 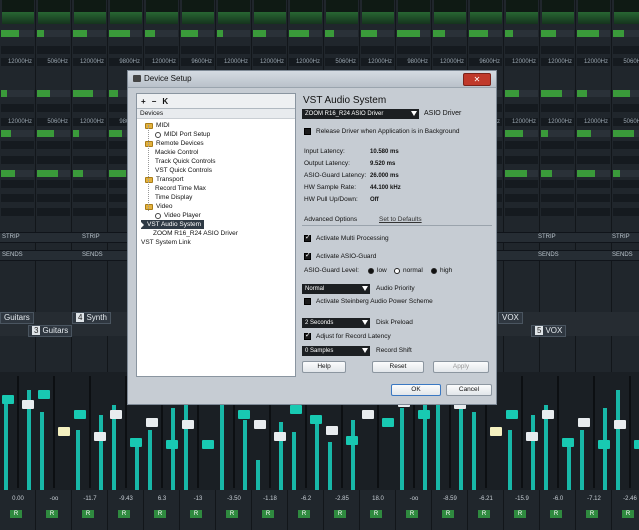 What do you see at coordinates (185, 161) in the screenshot?
I see `tree-item: Track Quick Controls` at bounding box center [185, 161].